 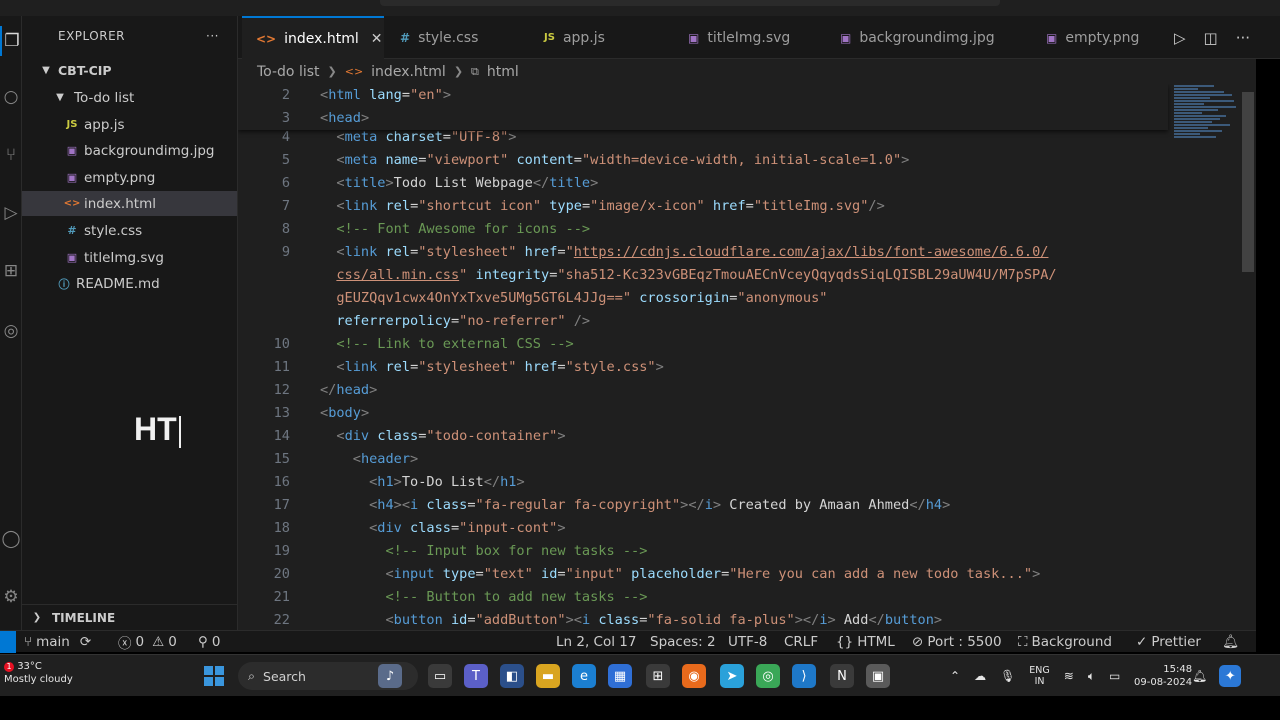 What do you see at coordinates (85, 70) in the screenshot?
I see `workspace-label: CBT-CIP` at bounding box center [85, 70].